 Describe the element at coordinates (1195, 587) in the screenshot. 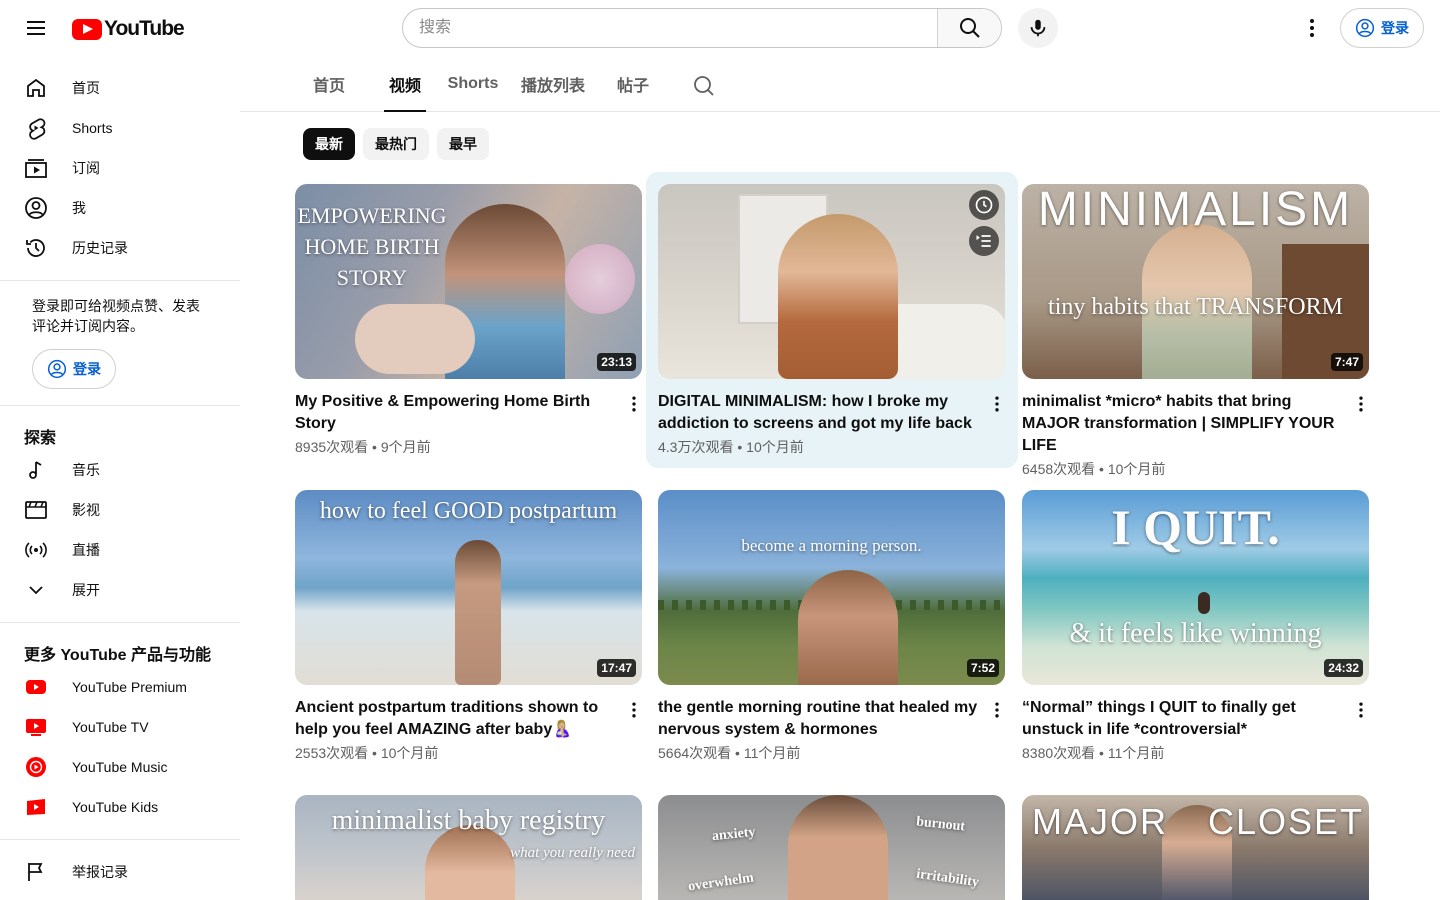

I see `video-thumbnail: I QUIT. & it feels like winning 24:32` at that location.